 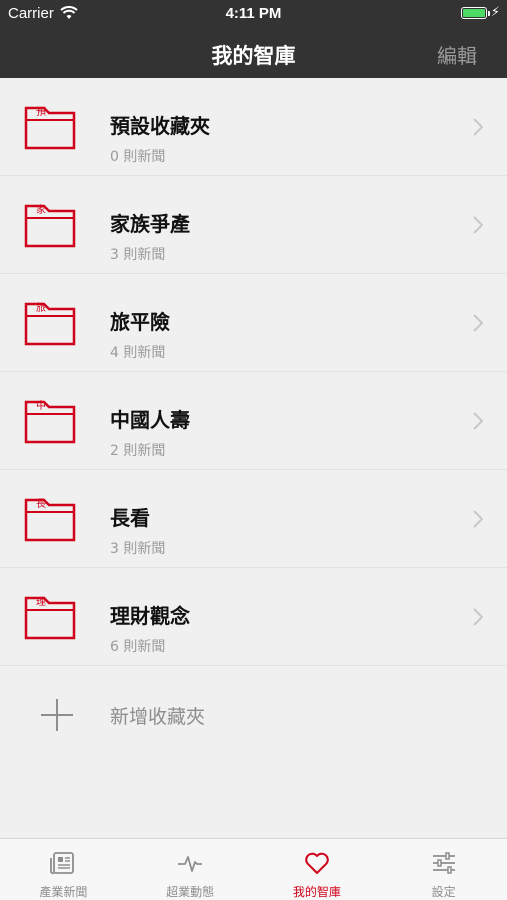 I want to click on status-bar: Carrier 4:11 PM ⚡, so click(x=253, y=15).